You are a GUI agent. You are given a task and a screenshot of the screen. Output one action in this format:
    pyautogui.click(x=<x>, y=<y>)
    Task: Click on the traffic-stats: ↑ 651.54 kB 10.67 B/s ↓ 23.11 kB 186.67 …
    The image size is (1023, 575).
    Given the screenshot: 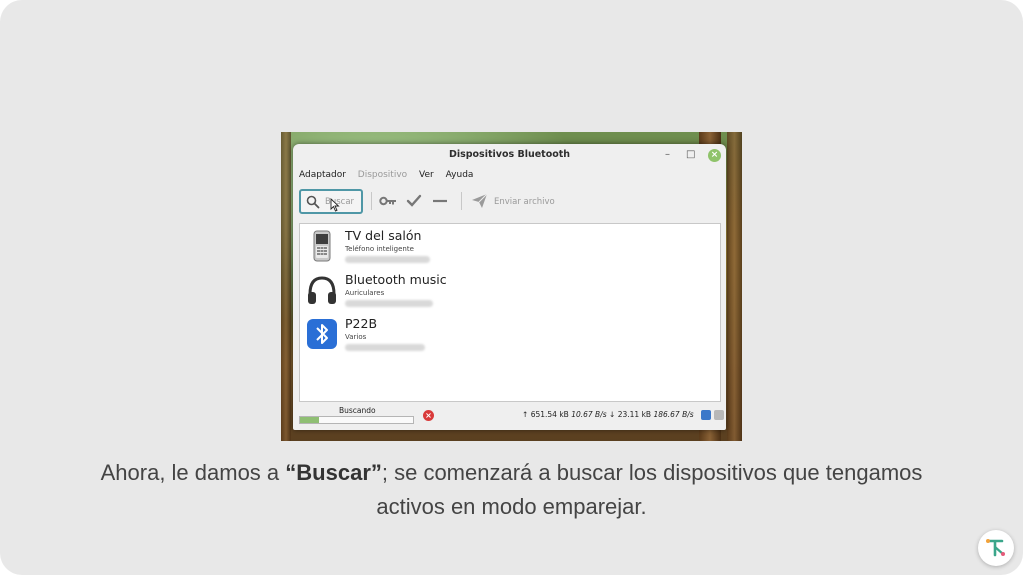 What is the action you would take?
    pyautogui.click(x=608, y=414)
    